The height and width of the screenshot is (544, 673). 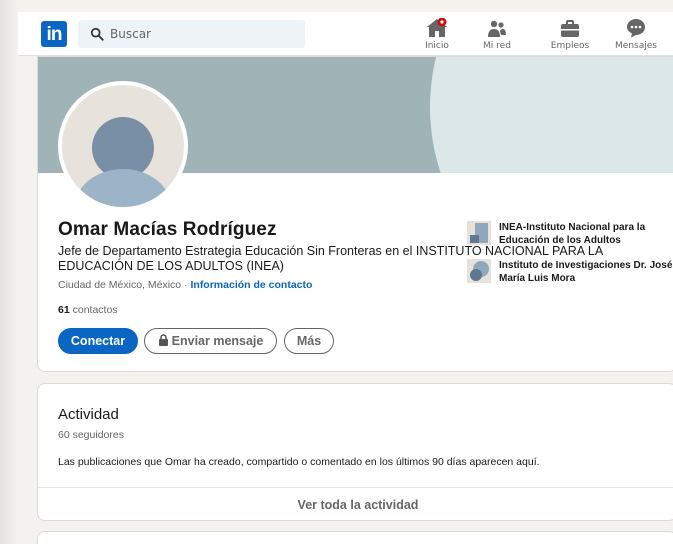 What do you see at coordinates (479, 271) in the screenshot?
I see `school-logo-icon` at bounding box center [479, 271].